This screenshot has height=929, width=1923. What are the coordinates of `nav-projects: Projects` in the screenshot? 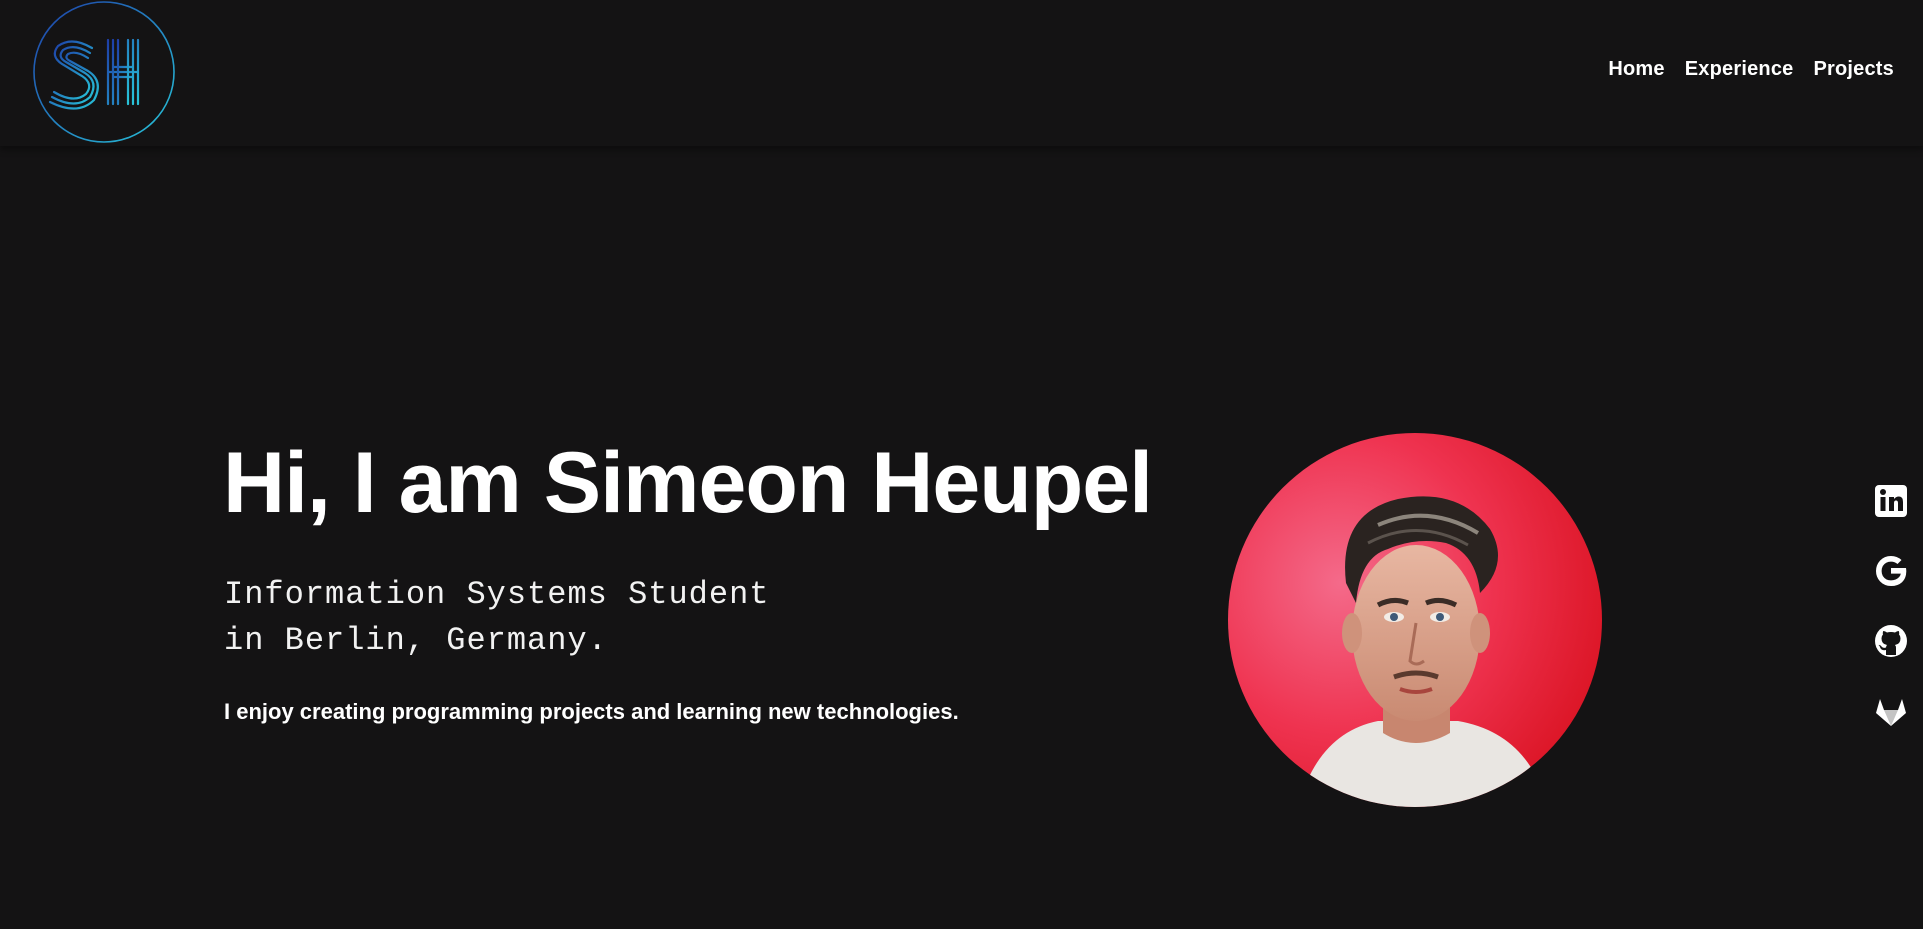 It's located at (1853, 69).